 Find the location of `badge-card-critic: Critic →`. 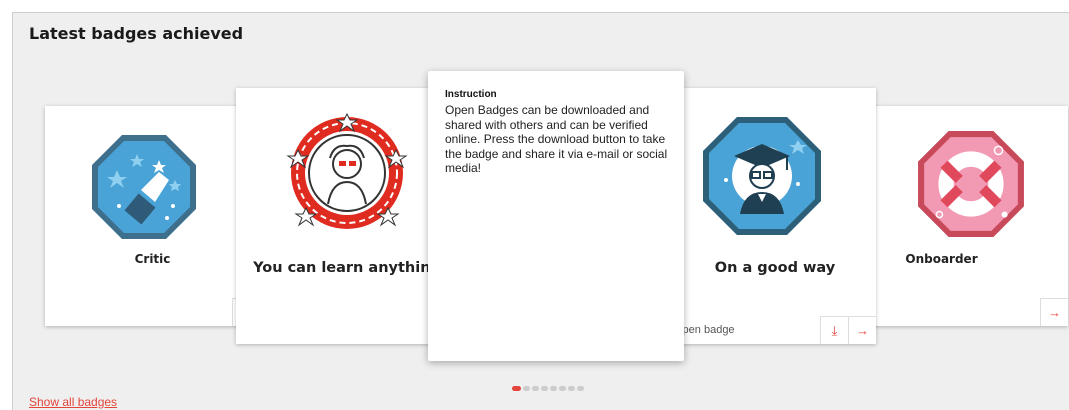

badge-card-critic: Critic → is located at coordinates (152, 216).